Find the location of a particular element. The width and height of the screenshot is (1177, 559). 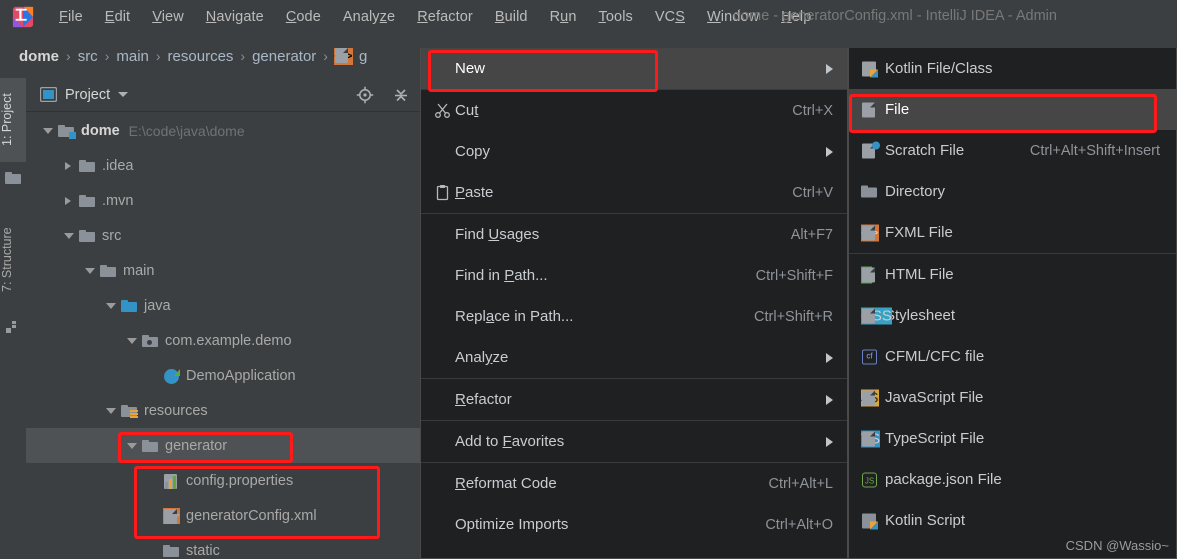

breadcrumb-item-src: src is located at coordinates (88, 56).